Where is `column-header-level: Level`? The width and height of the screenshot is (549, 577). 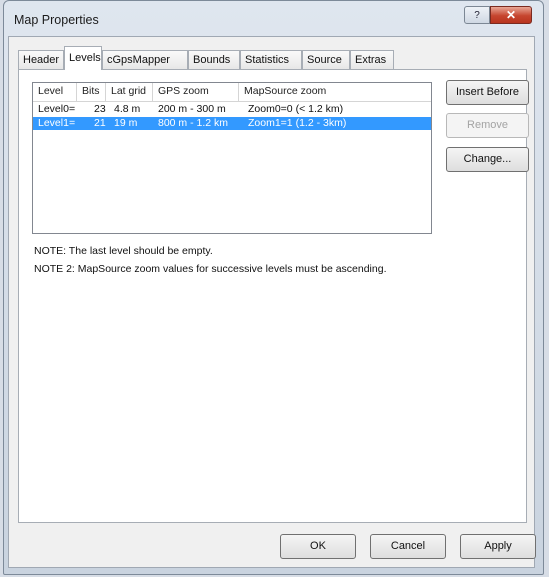
column-header-level: Level is located at coordinates (55, 92).